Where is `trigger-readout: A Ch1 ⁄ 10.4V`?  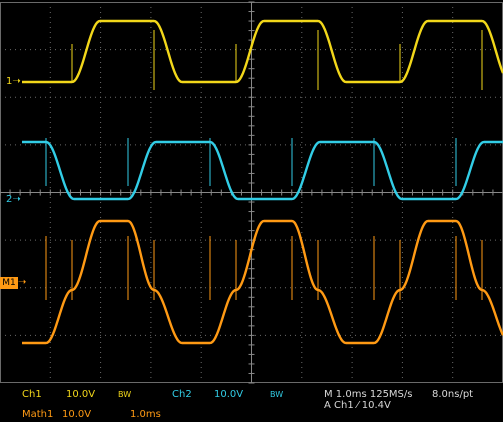 trigger-readout: A Ch1 ⁄ 10.4V is located at coordinates (357, 405).